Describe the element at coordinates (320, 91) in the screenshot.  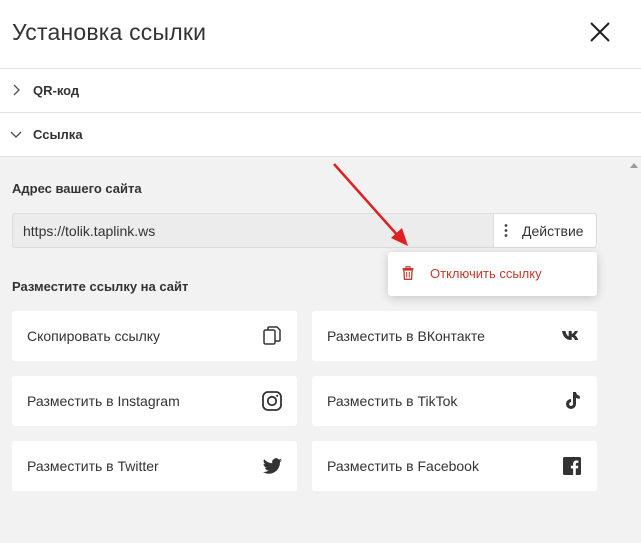
I see `section-qr-code: QR-код` at that location.